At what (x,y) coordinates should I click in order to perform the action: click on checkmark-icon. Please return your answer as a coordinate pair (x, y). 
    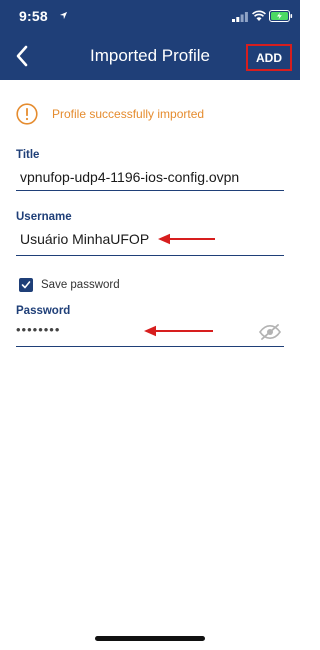
    Looking at the image, I should click on (26, 285).